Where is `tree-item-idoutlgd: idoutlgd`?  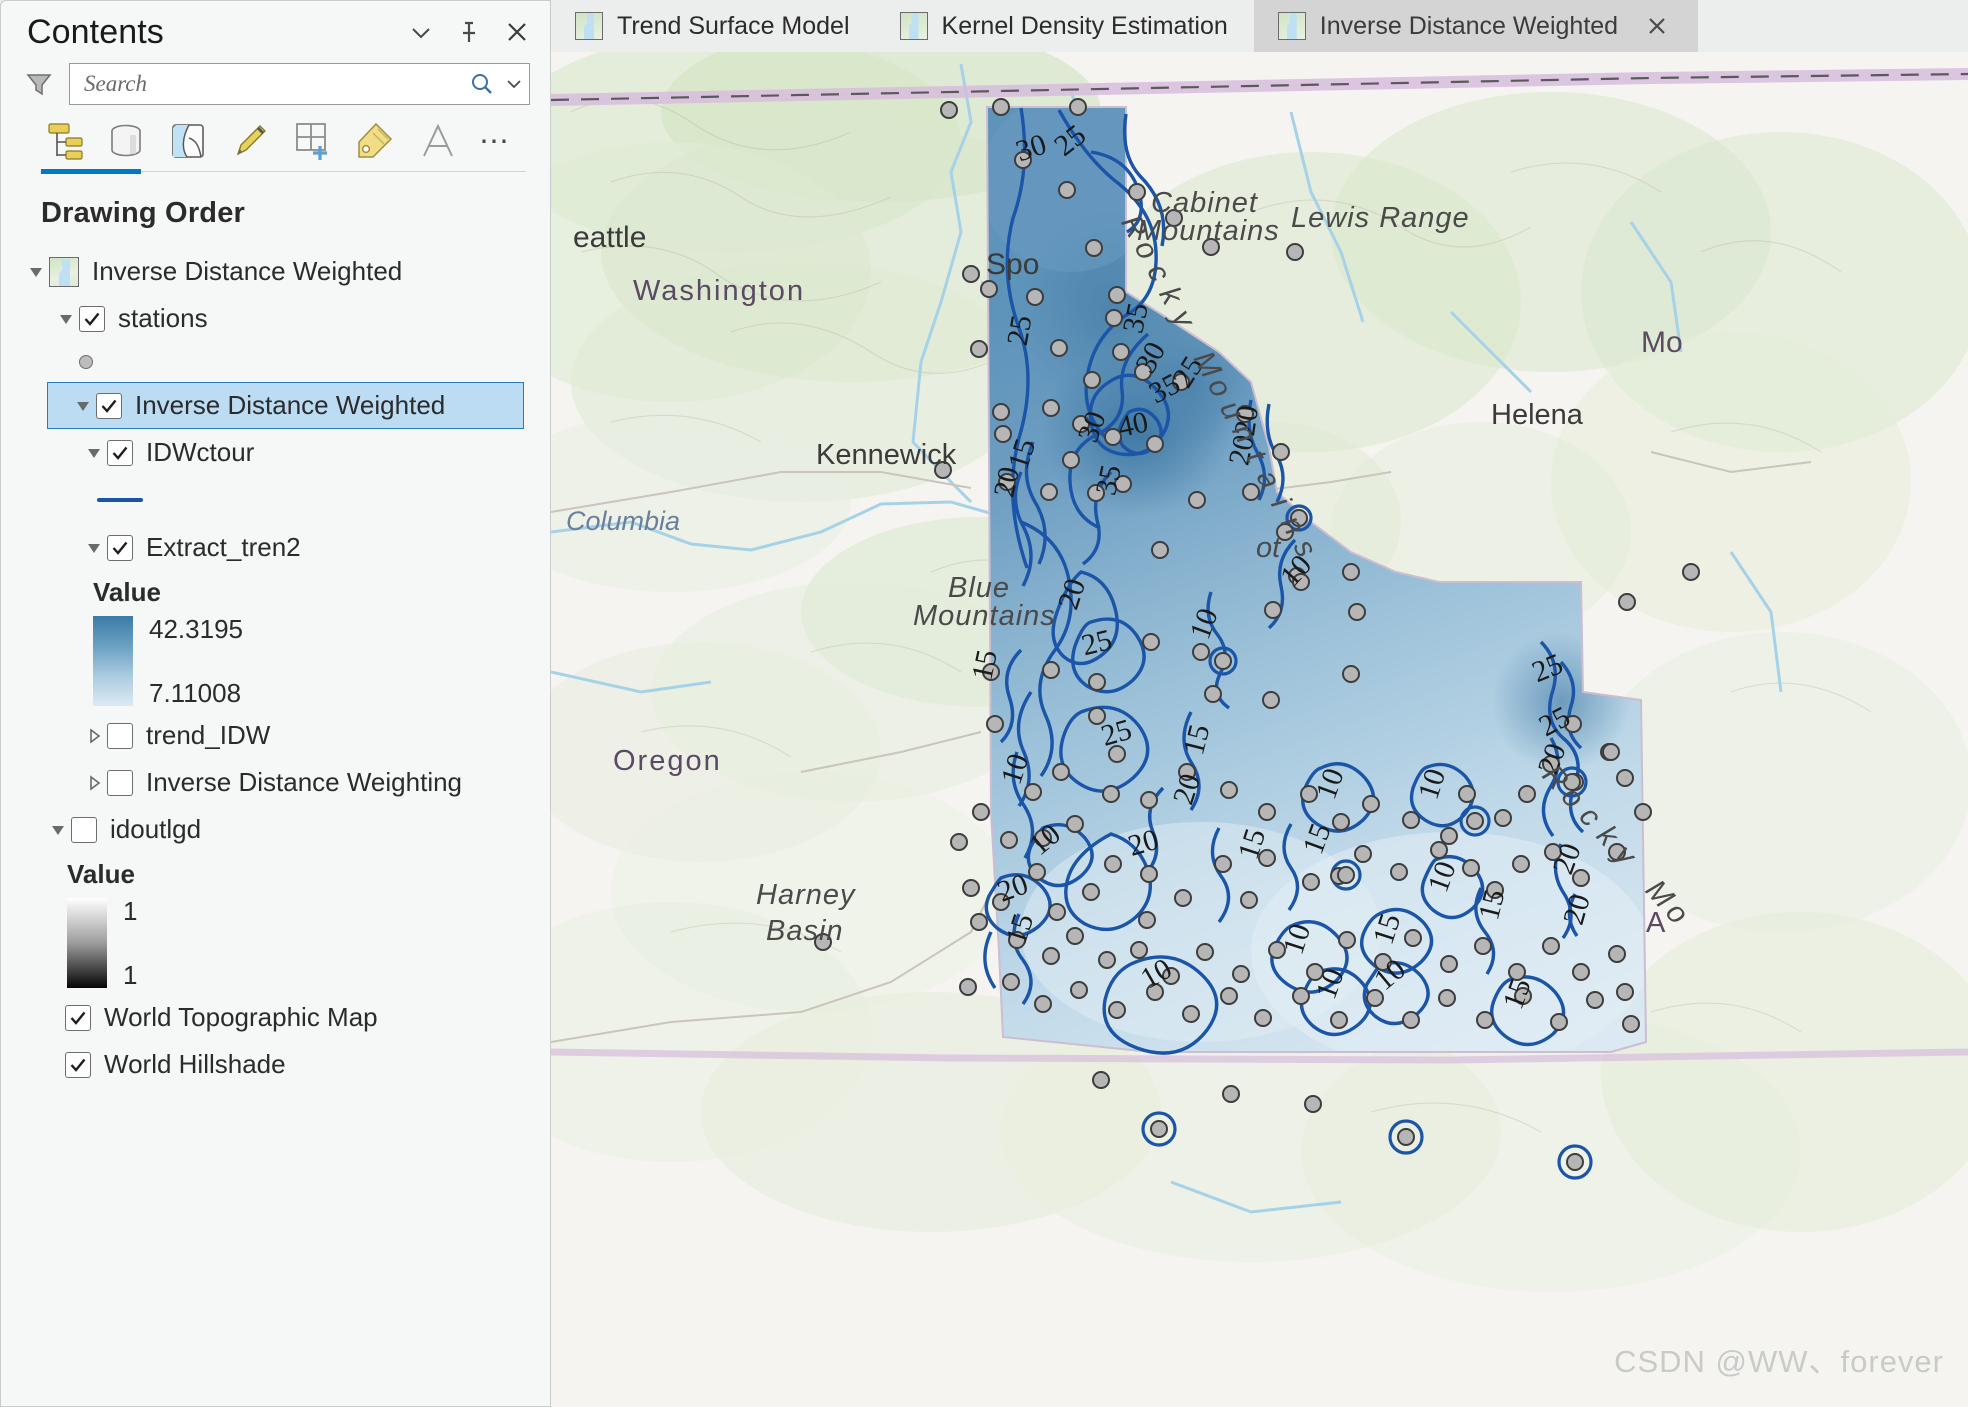
tree-item-idoutlgd: idoutlgd is located at coordinates (275, 829).